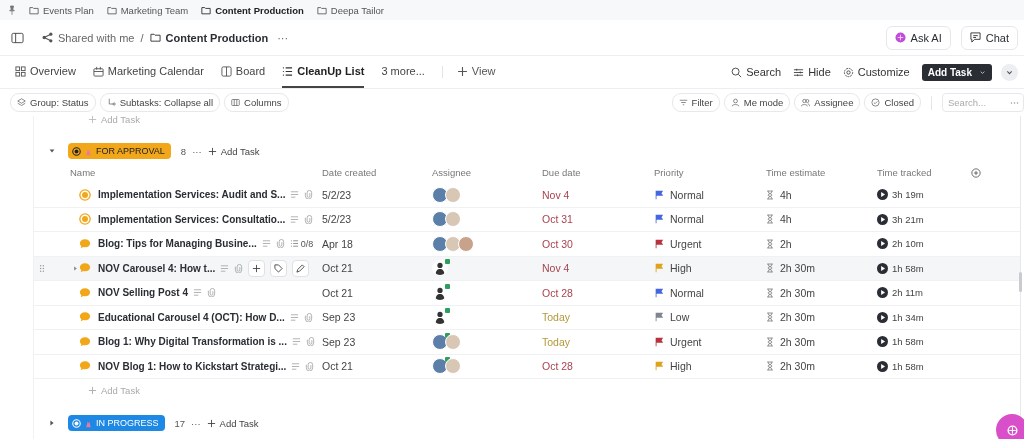  What do you see at coordinates (1014, 102) in the screenshot?
I see `more-icon` at bounding box center [1014, 102].